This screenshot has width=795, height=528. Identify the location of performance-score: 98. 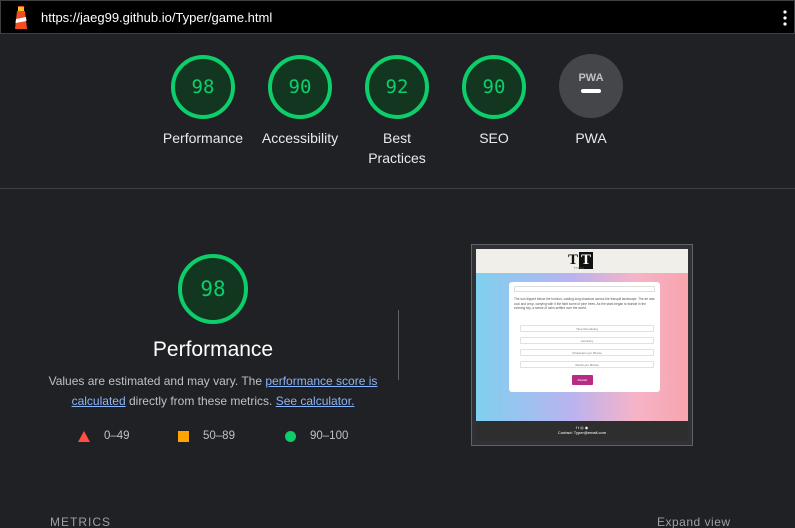
(212, 289).